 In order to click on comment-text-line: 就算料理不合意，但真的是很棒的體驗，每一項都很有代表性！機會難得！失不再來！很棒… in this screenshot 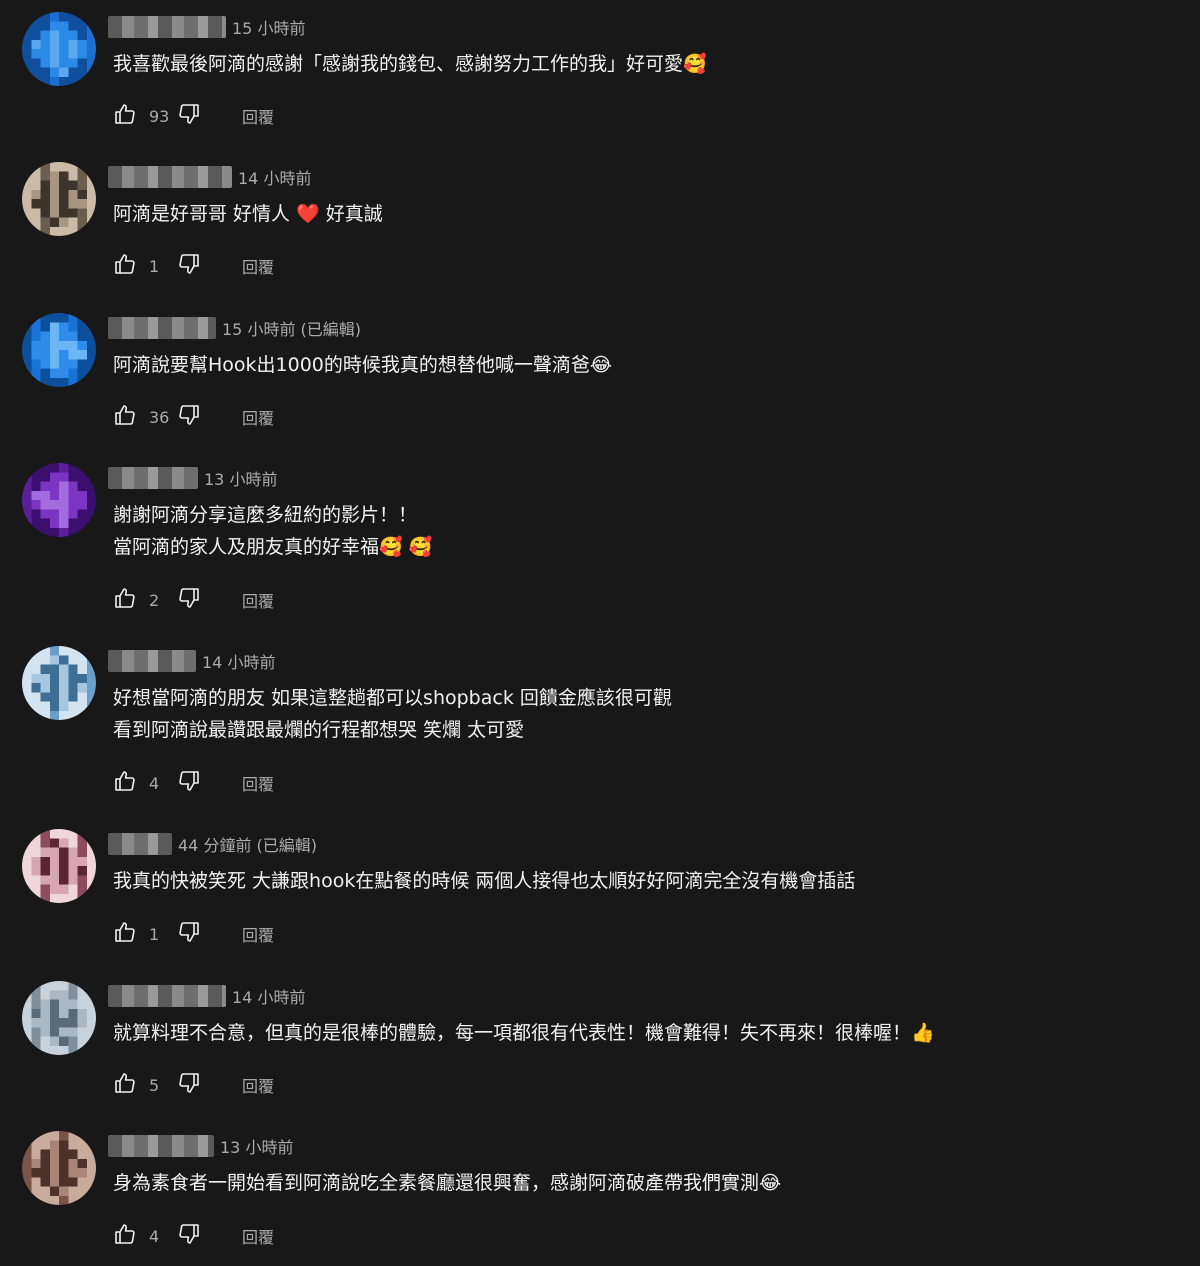, I will do `click(524, 1033)`.